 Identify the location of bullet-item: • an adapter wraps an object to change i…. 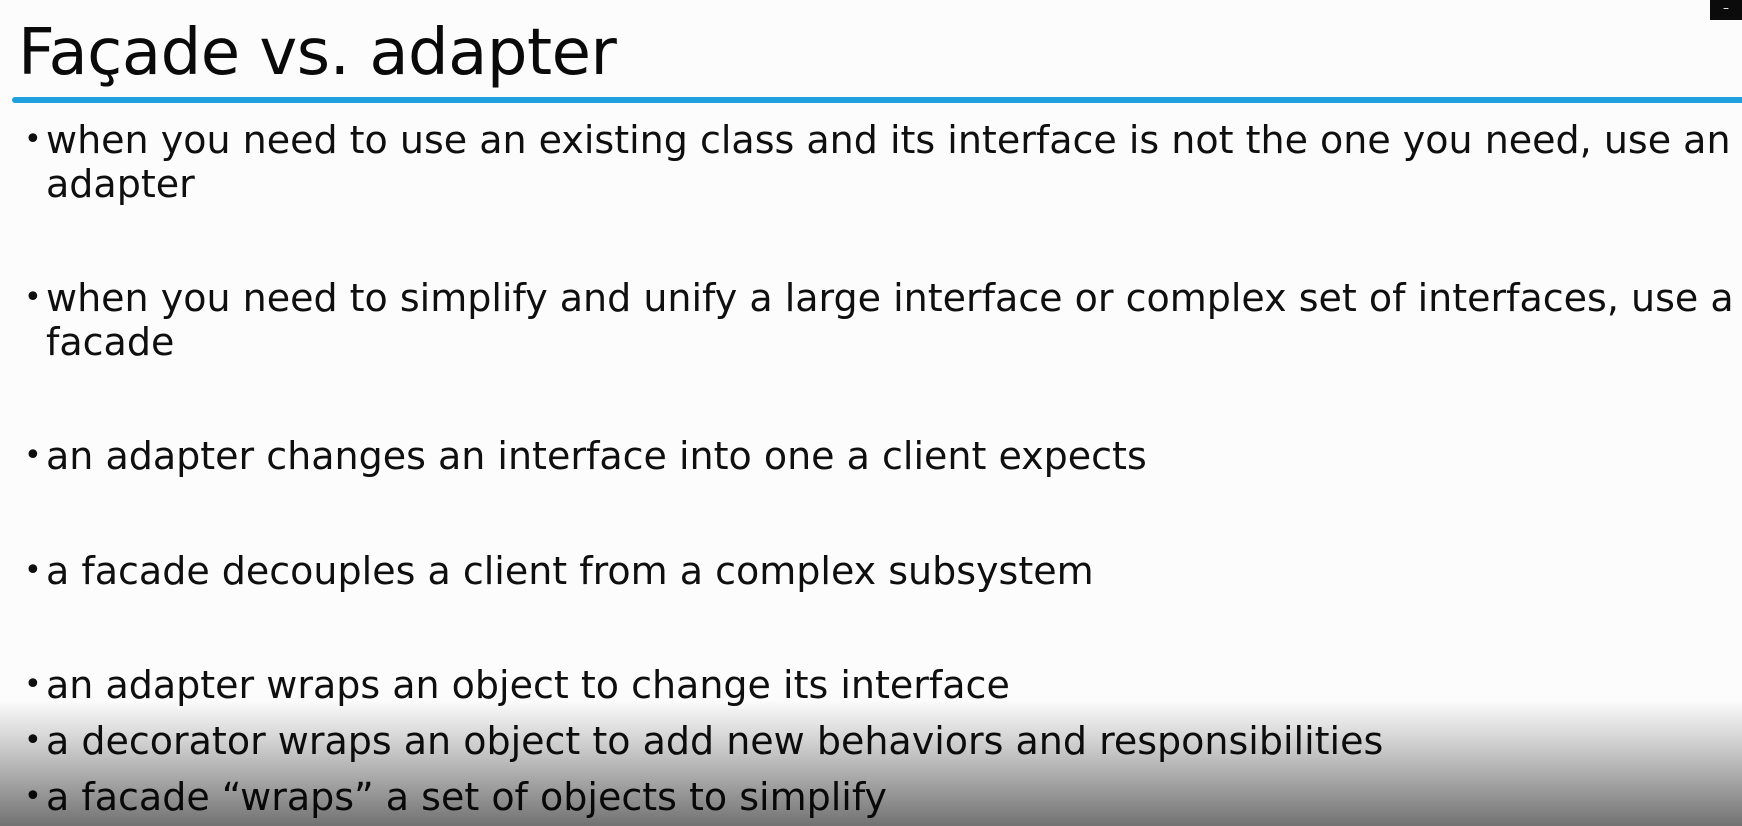
(875, 685).